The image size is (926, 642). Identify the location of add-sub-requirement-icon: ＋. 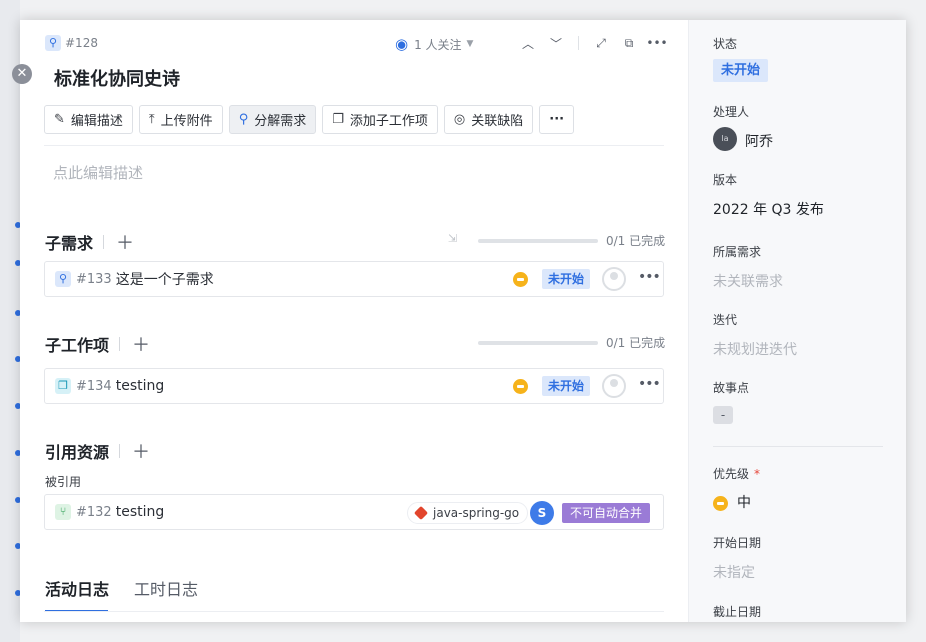
(125, 242).